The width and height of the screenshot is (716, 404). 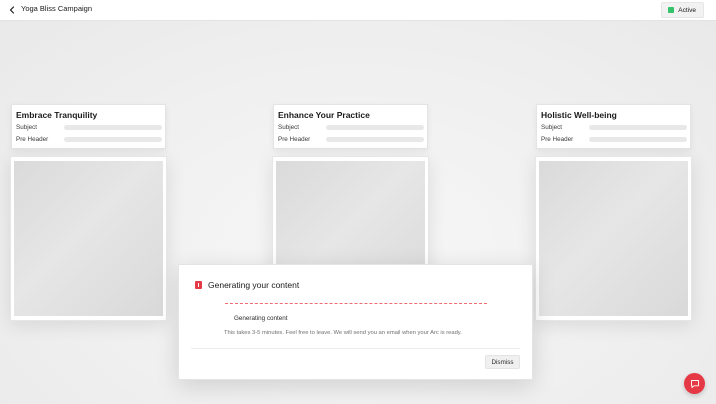 I want to click on progress-indicator, so click(x=356, y=303).